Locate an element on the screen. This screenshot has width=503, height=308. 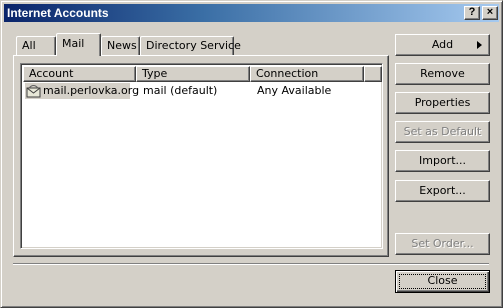
tab-news: News is located at coordinates (120, 45).